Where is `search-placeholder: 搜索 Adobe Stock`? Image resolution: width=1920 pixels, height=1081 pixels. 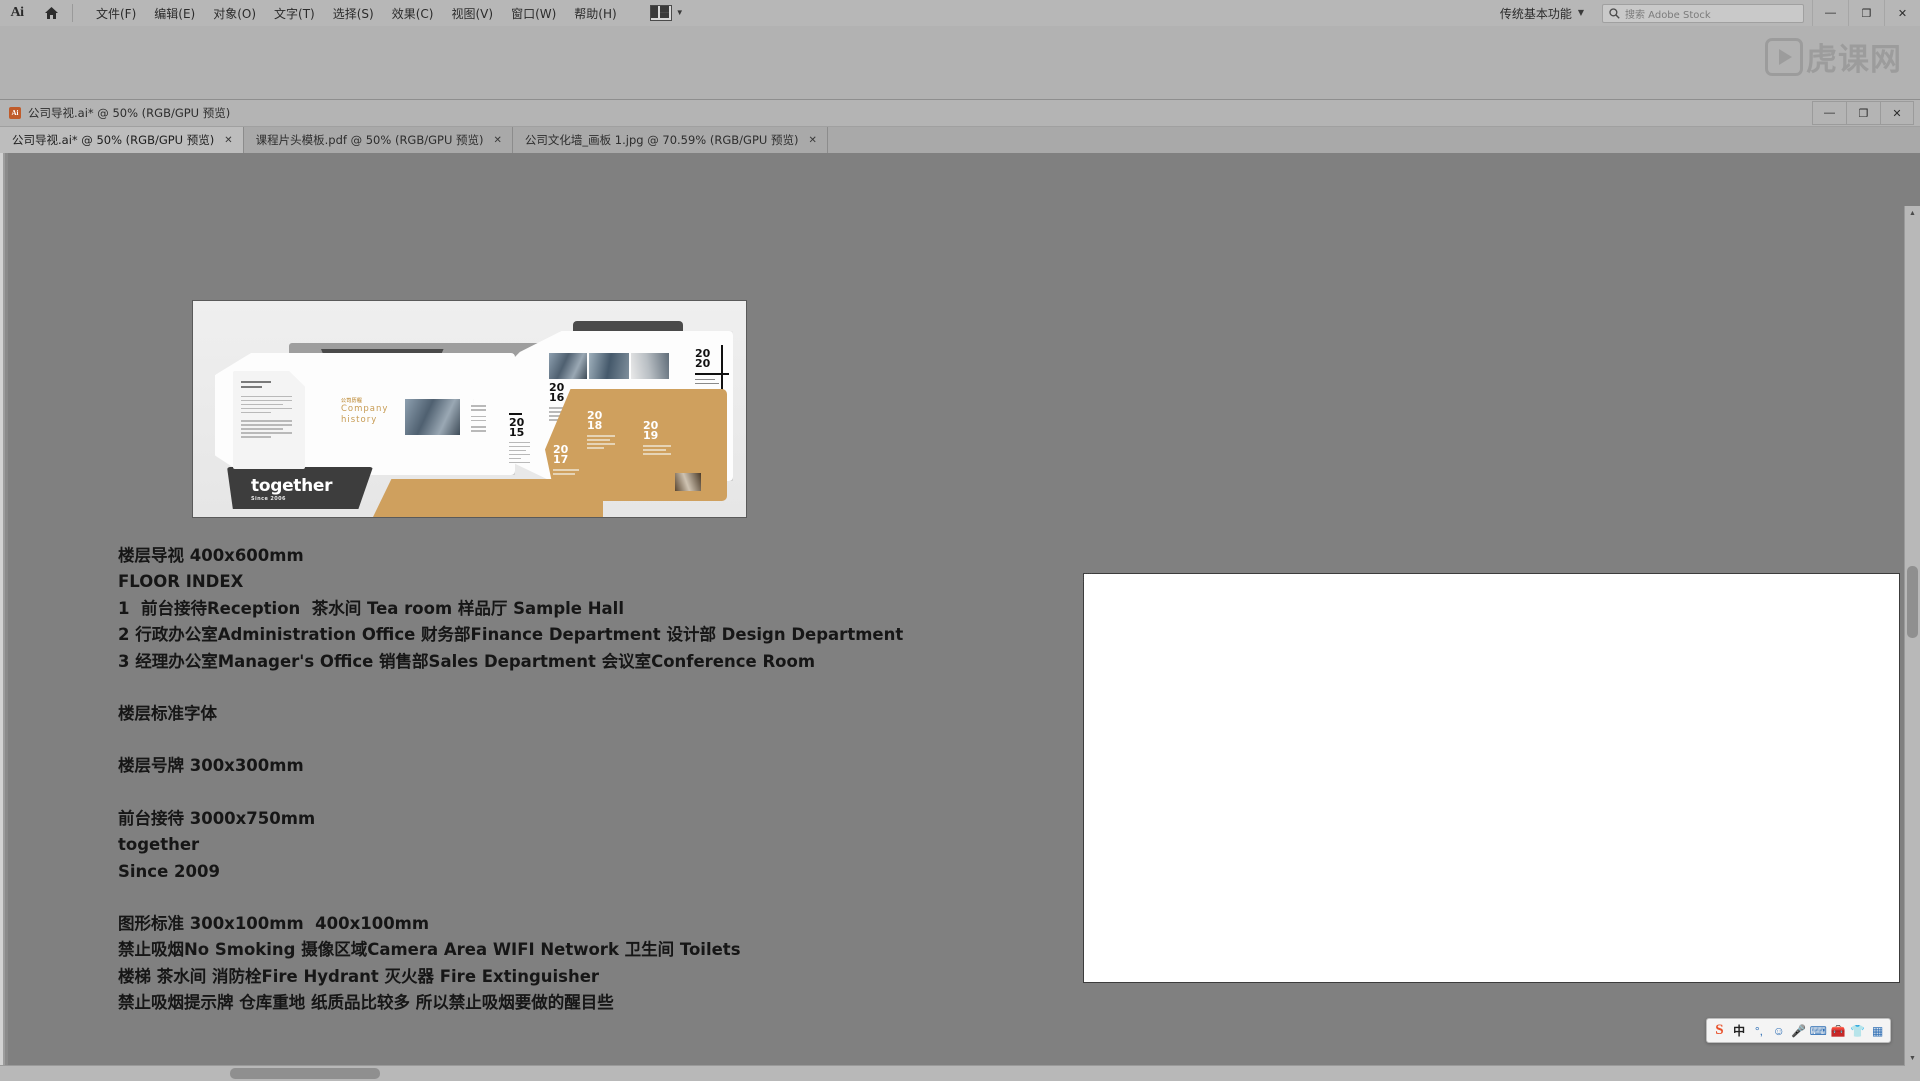
search-placeholder: 搜索 Adobe Stock is located at coordinates (1668, 15).